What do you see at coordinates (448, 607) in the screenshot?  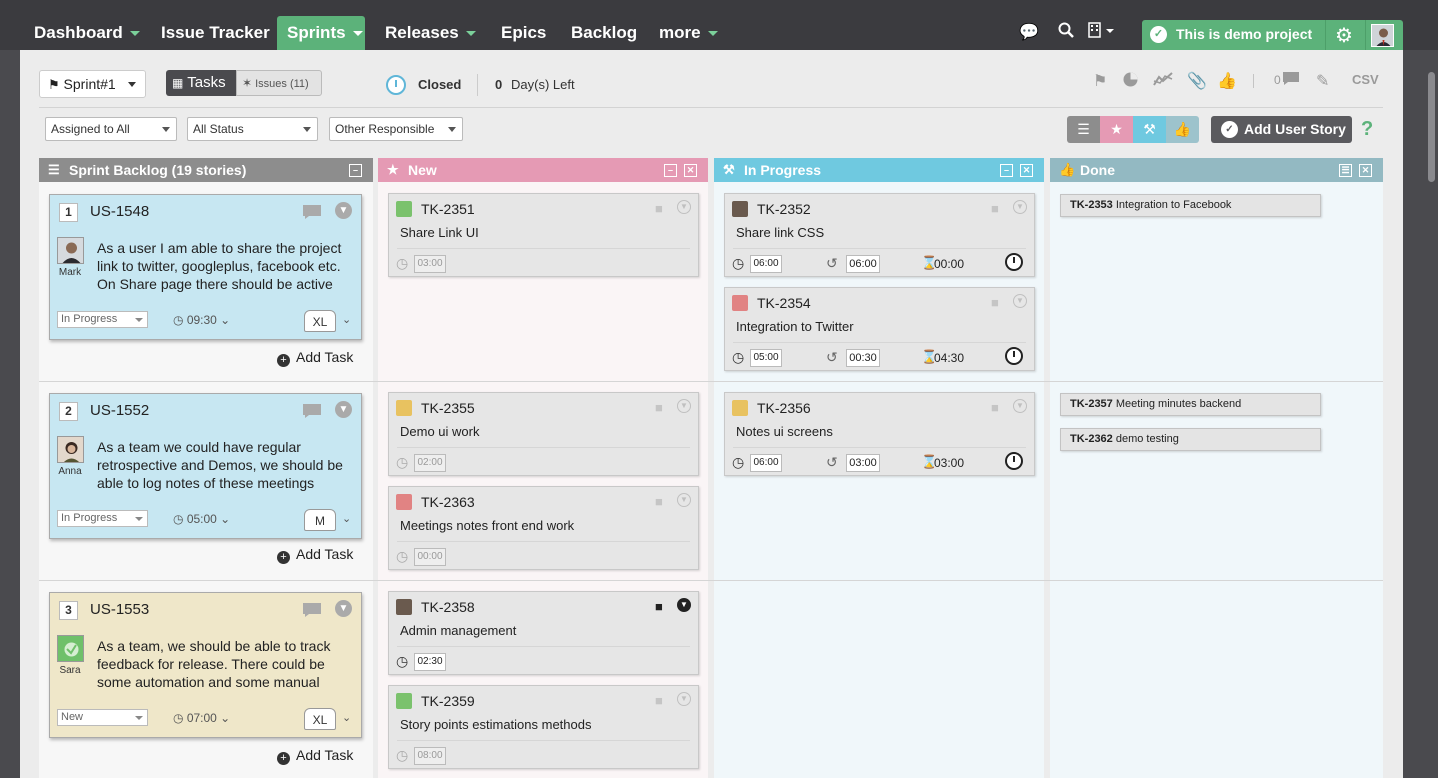 I see `task-id: TK-2358` at bounding box center [448, 607].